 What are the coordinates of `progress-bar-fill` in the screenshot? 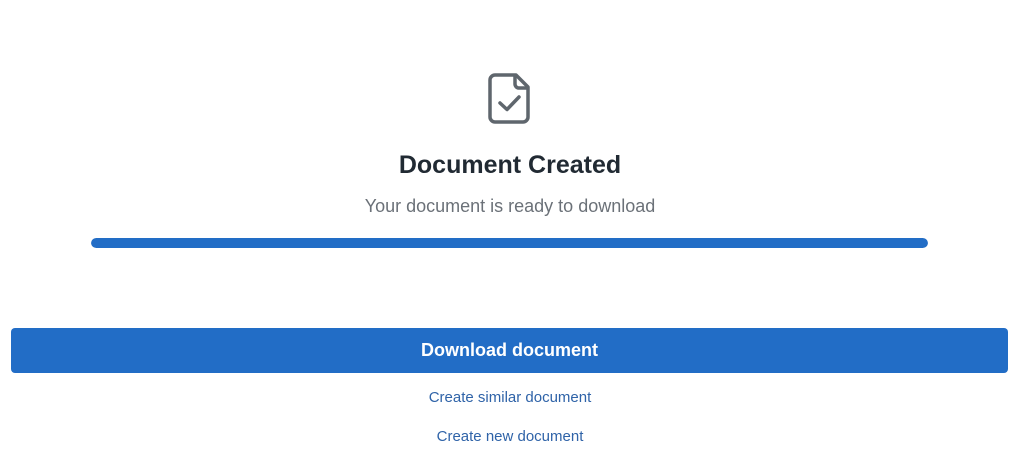 It's located at (509, 243).